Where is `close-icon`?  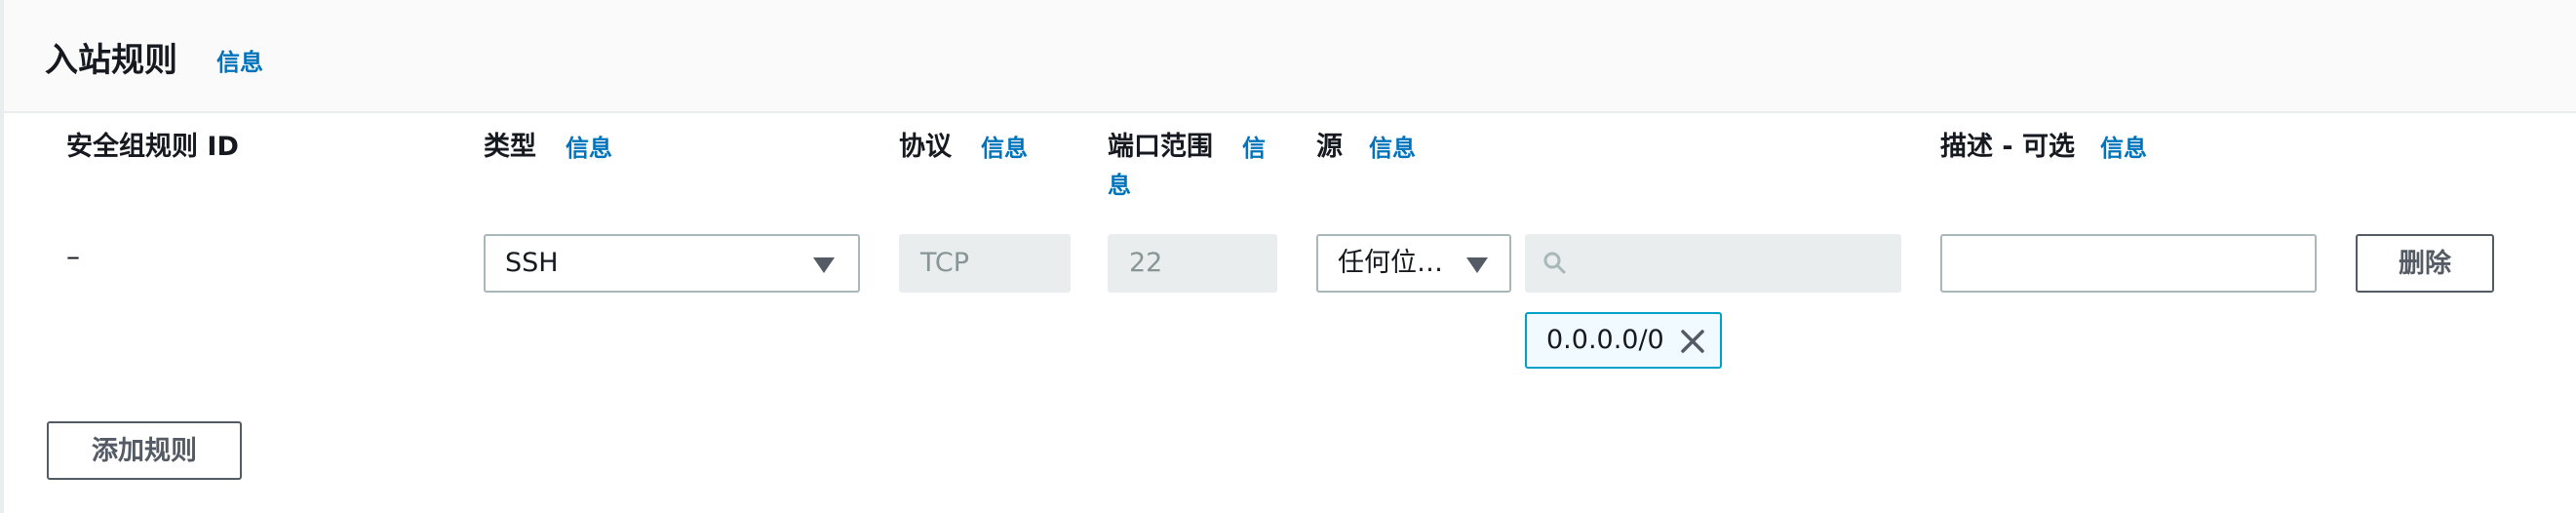 close-icon is located at coordinates (1692, 341).